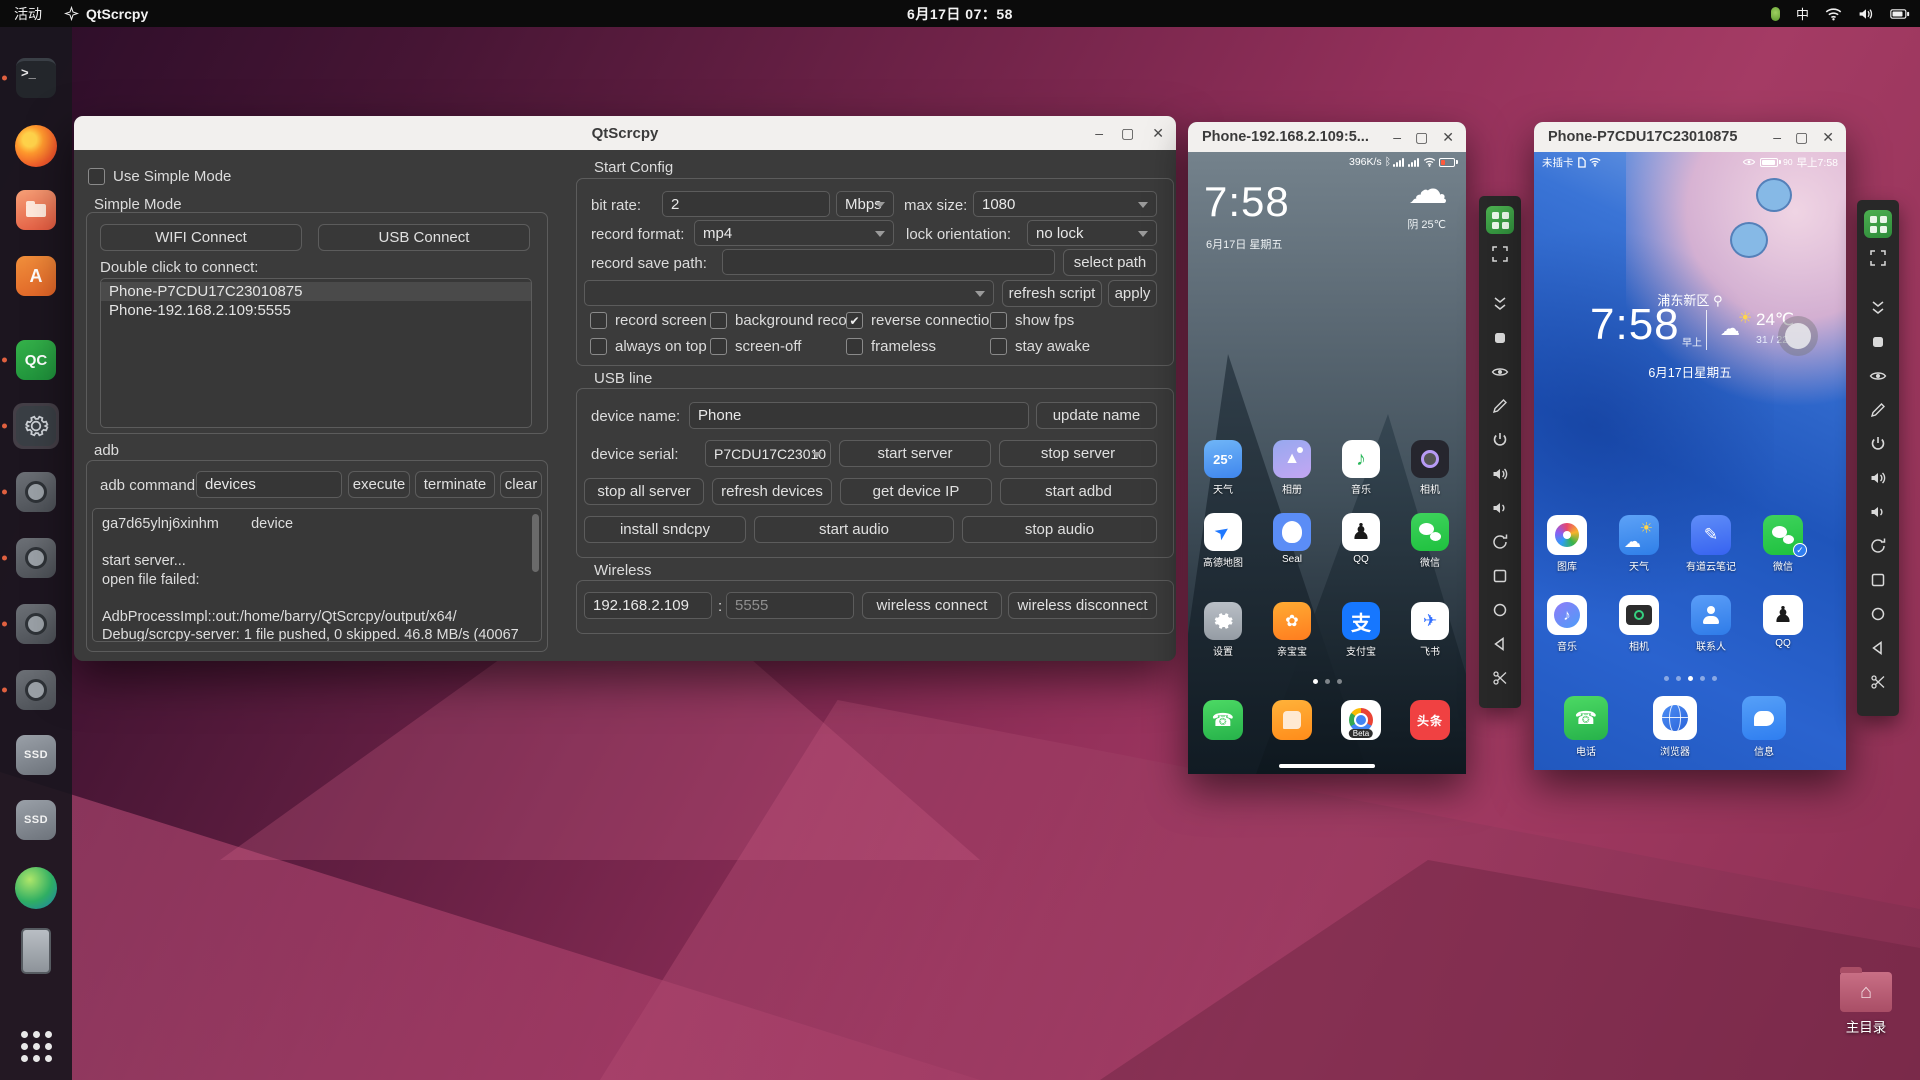  Describe the element at coordinates (1361, 720) in the screenshot. I see `app-chrome-app: Beta` at that location.